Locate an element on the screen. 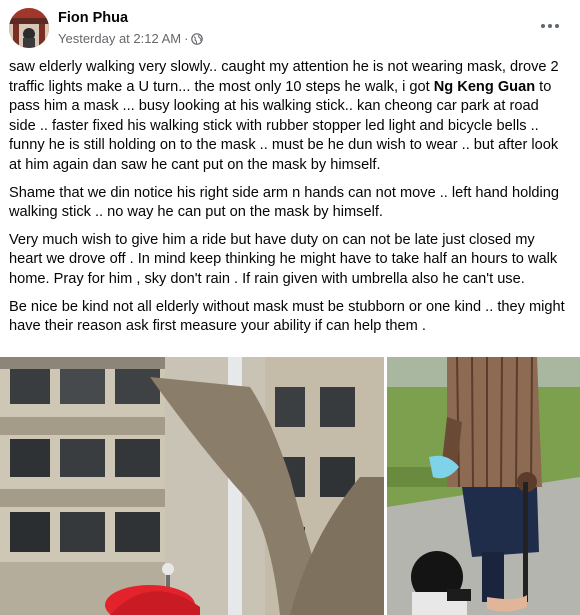 The height and width of the screenshot is (615, 580). photo-walking-stick is located at coordinates (483, 486).